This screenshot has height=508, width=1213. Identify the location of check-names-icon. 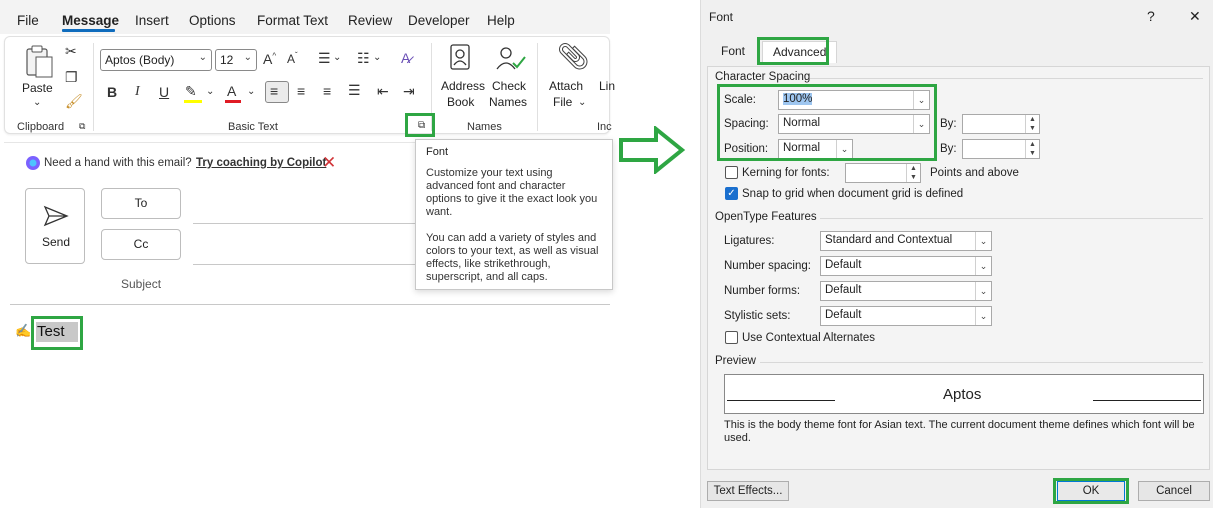
(510, 58).